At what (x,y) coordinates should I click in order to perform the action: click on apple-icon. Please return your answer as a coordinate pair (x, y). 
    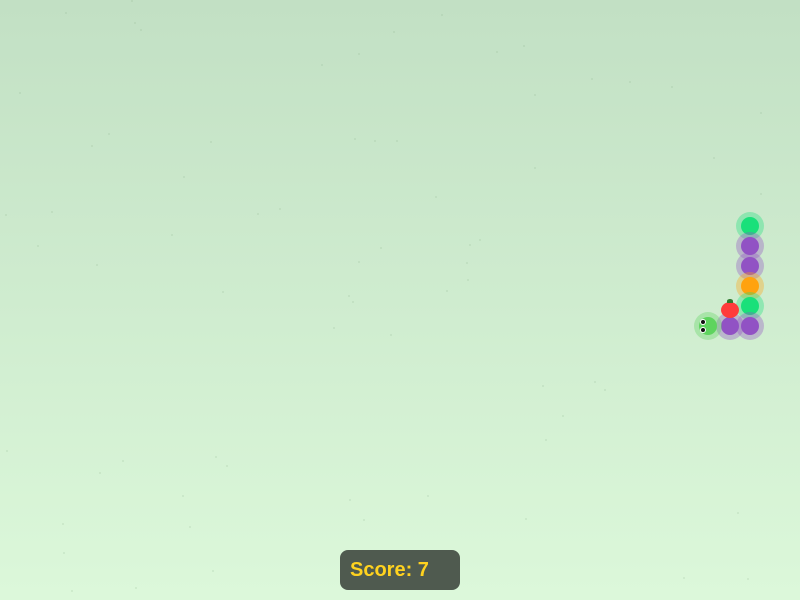
    Looking at the image, I should click on (730, 308).